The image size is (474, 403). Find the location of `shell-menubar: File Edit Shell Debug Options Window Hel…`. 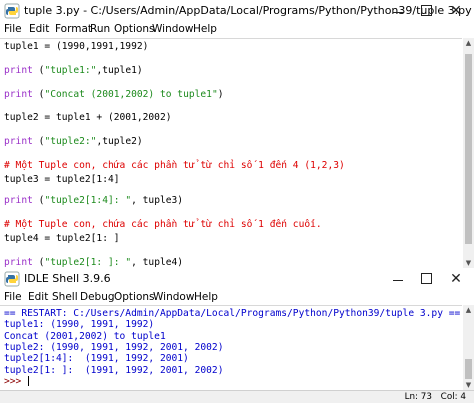

shell-menubar: File Edit Shell Debug Options Window Hel… is located at coordinates (237, 297).